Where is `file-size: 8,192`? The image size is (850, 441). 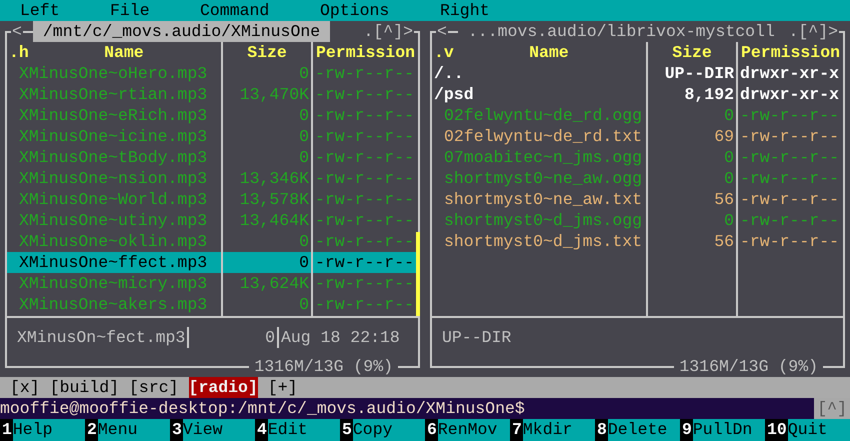
file-size: 8,192 is located at coordinates (709, 94).